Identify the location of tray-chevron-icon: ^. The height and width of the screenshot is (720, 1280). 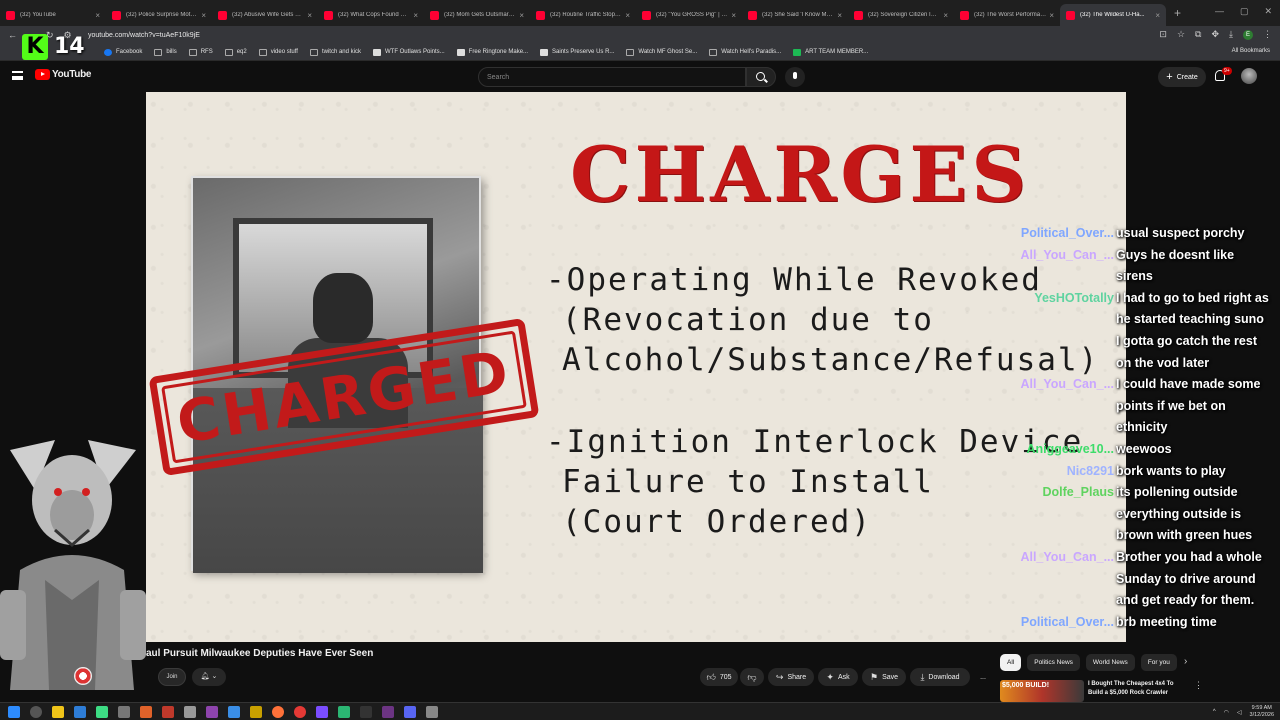
(1214, 712).